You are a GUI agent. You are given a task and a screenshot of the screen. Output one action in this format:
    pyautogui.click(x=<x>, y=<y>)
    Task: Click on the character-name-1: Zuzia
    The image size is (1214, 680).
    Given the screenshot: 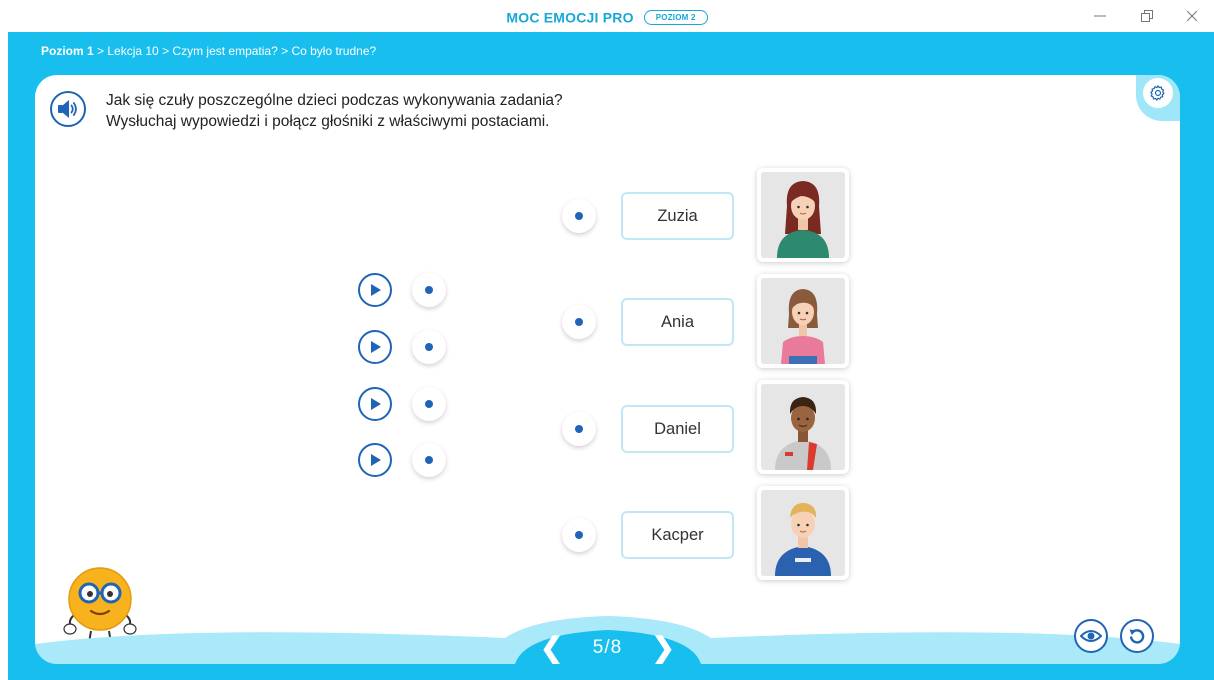 What is the action you would take?
    pyautogui.click(x=677, y=216)
    